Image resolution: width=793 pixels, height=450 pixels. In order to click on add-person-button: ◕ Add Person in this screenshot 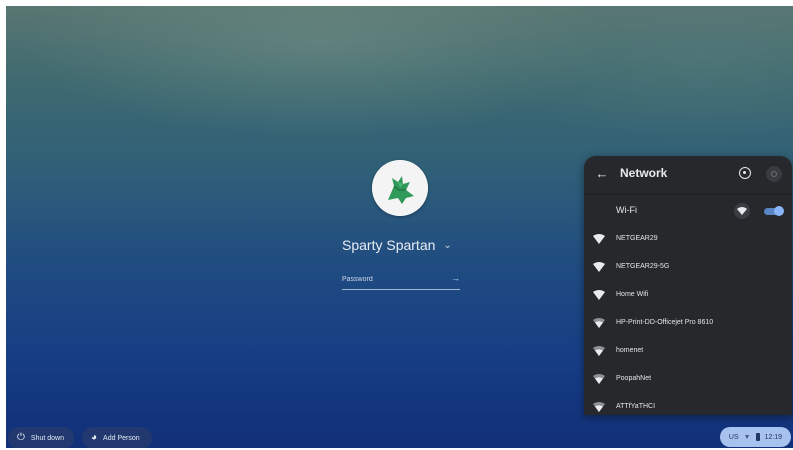, I will do `click(117, 438)`.